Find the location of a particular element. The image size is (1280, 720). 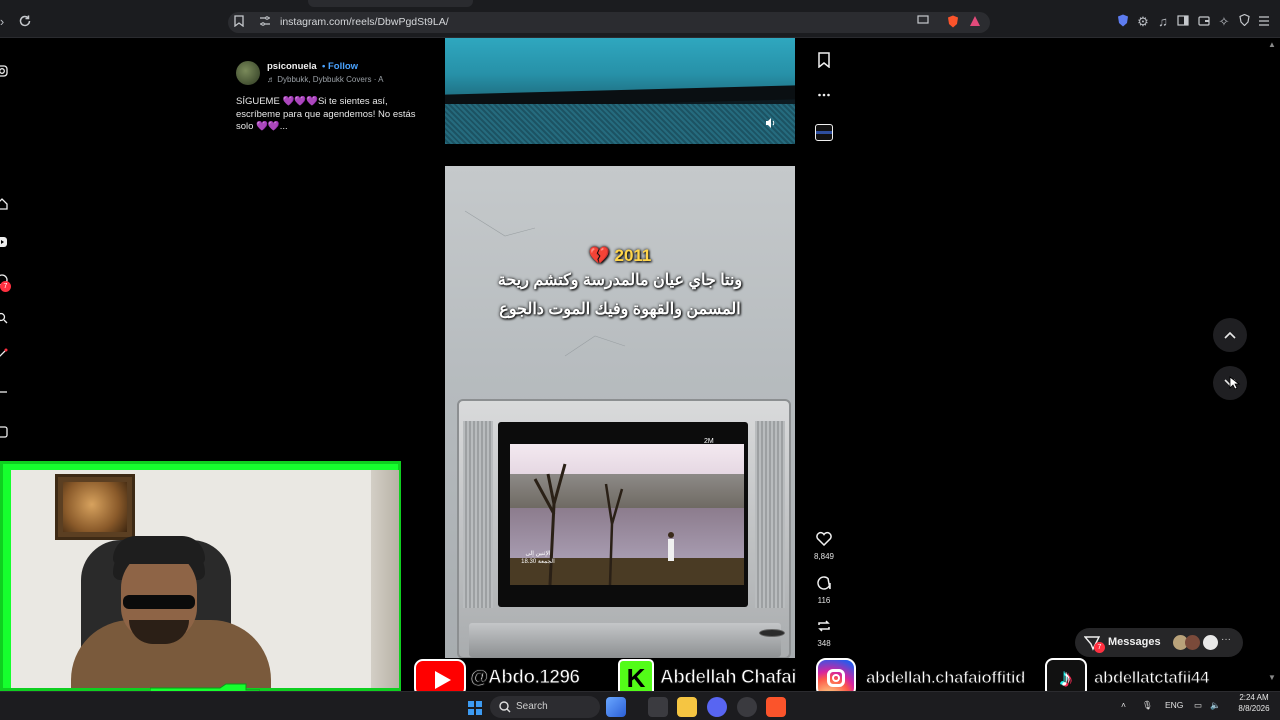

previous-reel-video is located at coordinates (620, 91).